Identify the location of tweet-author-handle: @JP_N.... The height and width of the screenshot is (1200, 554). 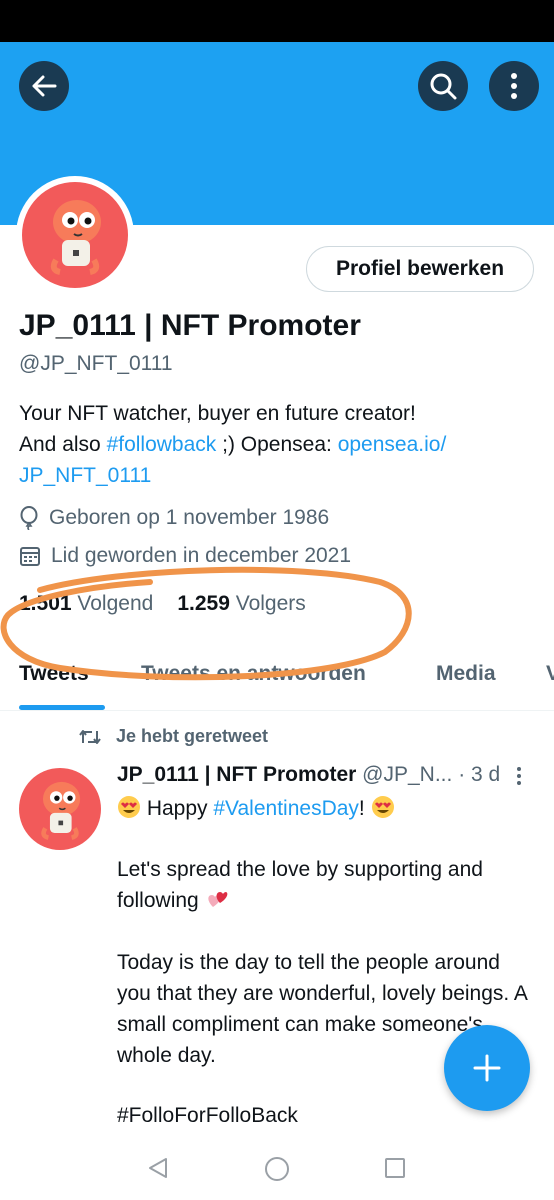
(407, 774).